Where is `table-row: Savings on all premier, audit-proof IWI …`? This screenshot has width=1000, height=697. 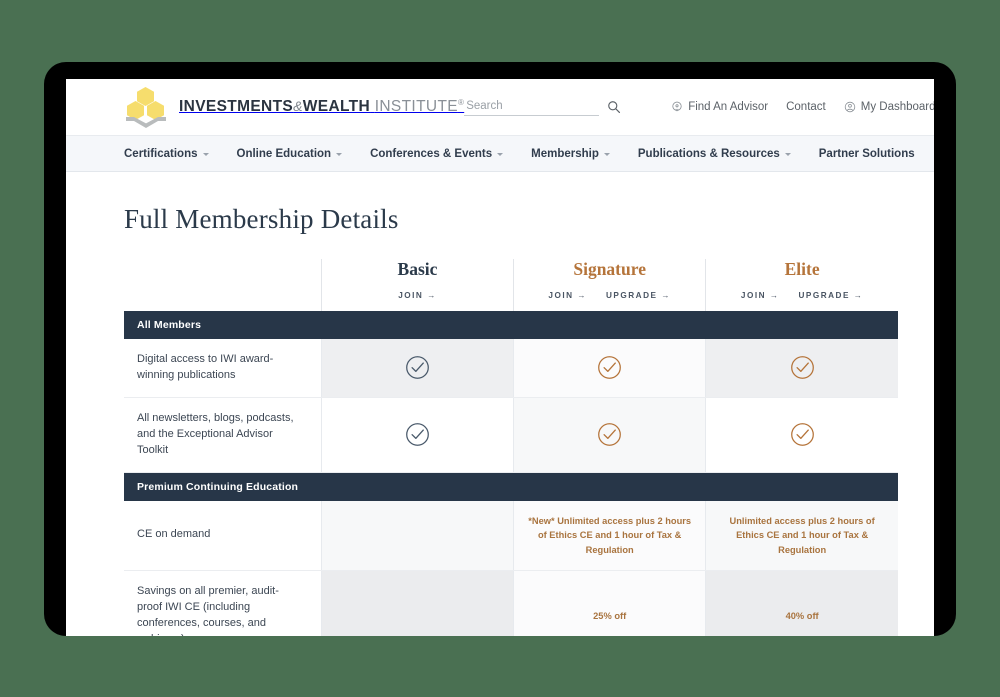 table-row: Savings on all premier, audit-proof IWI … is located at coordinates (511, 603).